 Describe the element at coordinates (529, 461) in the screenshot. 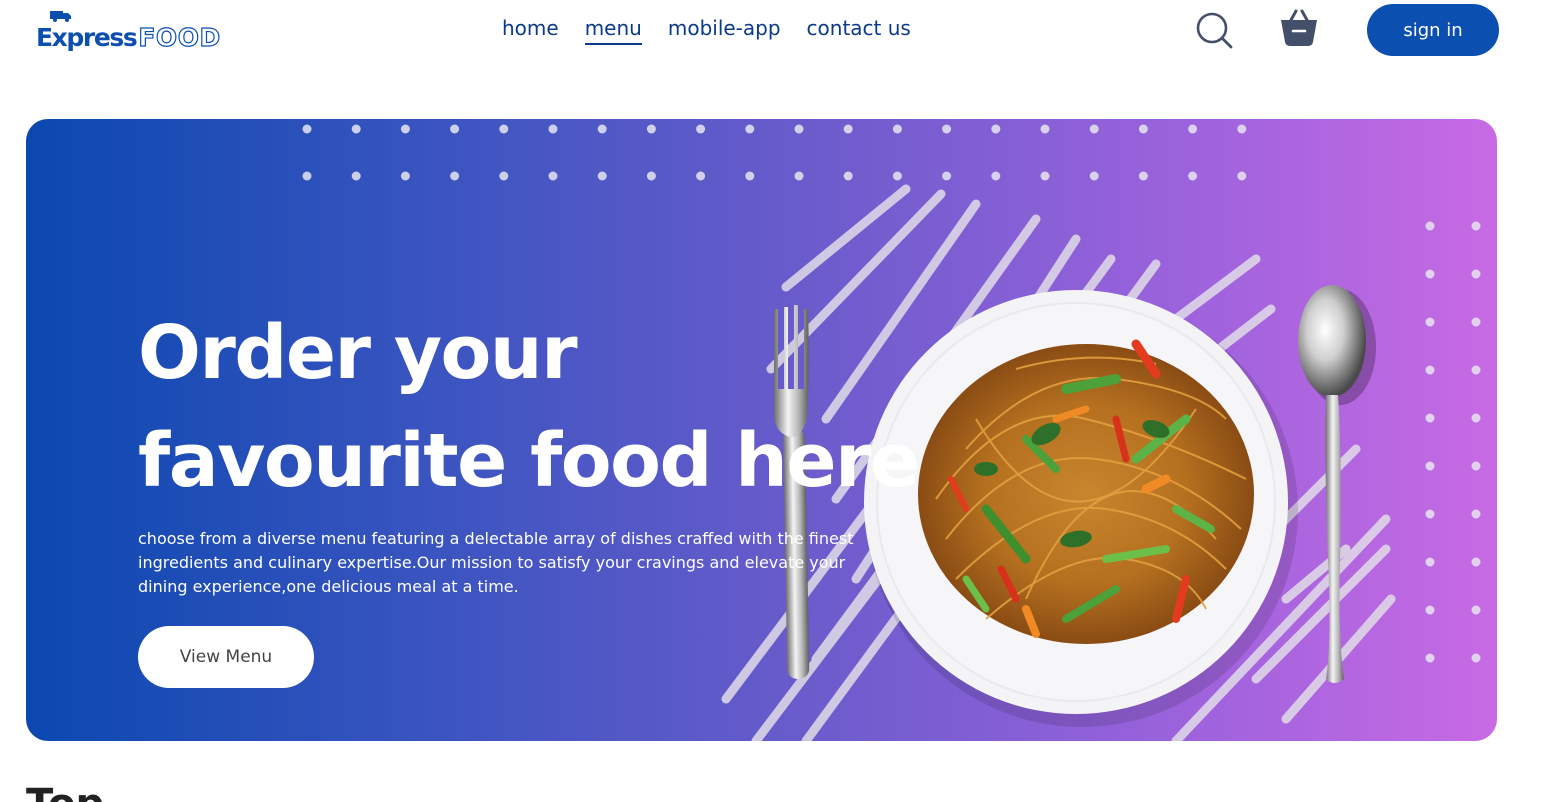

I see `hero-title-line2: favourite food here` at that location.